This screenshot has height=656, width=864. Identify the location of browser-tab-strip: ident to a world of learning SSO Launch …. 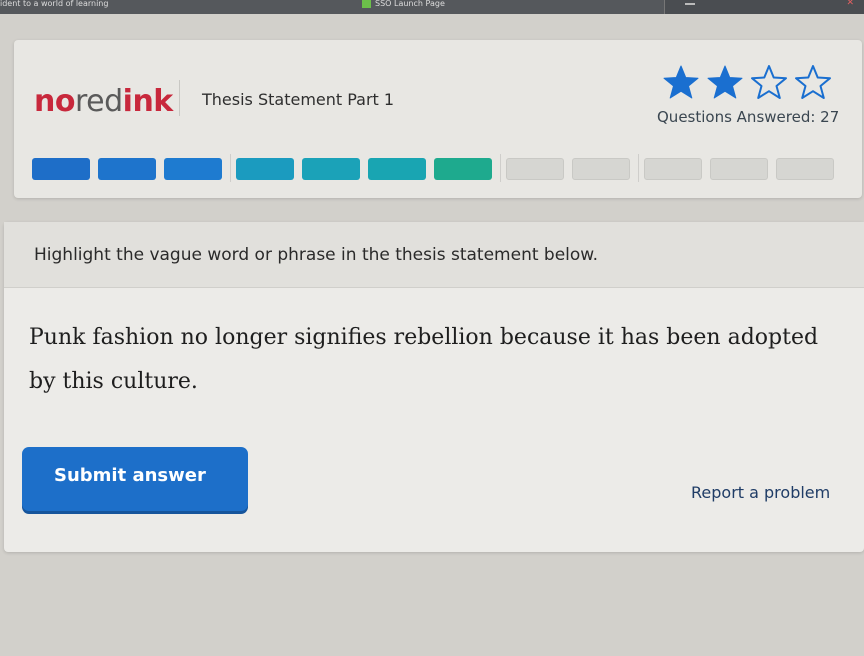
(432, 7).